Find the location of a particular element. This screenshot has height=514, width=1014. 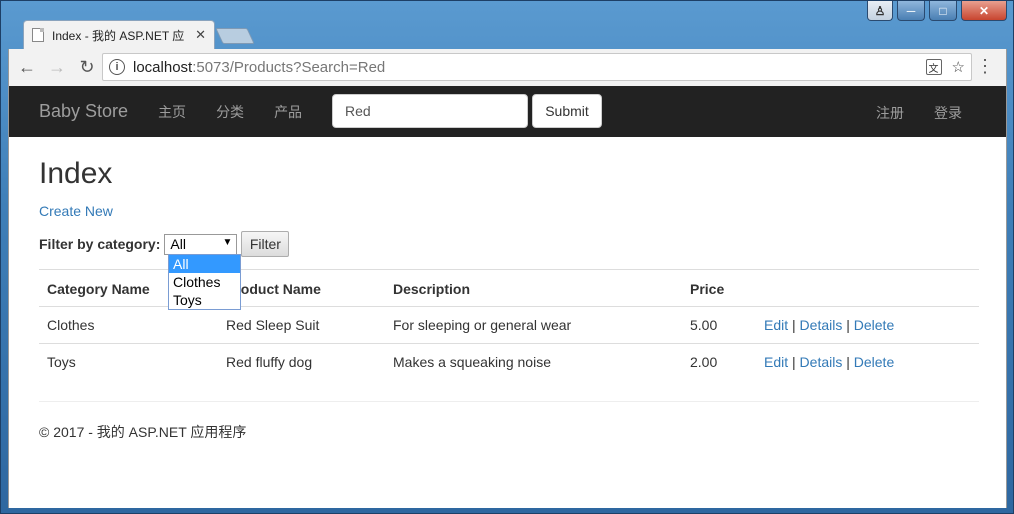

category-dropdown-list: All Clothes Toys is located at coordinates (204, 282).